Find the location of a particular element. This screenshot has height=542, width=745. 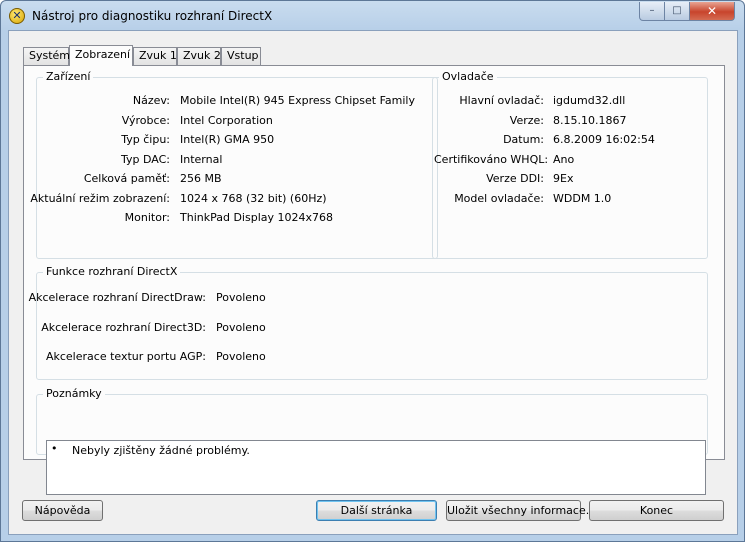

display-mode-value: 1024 x 768 (32 bit) (60Hz) is located at coordinates (253, 198).